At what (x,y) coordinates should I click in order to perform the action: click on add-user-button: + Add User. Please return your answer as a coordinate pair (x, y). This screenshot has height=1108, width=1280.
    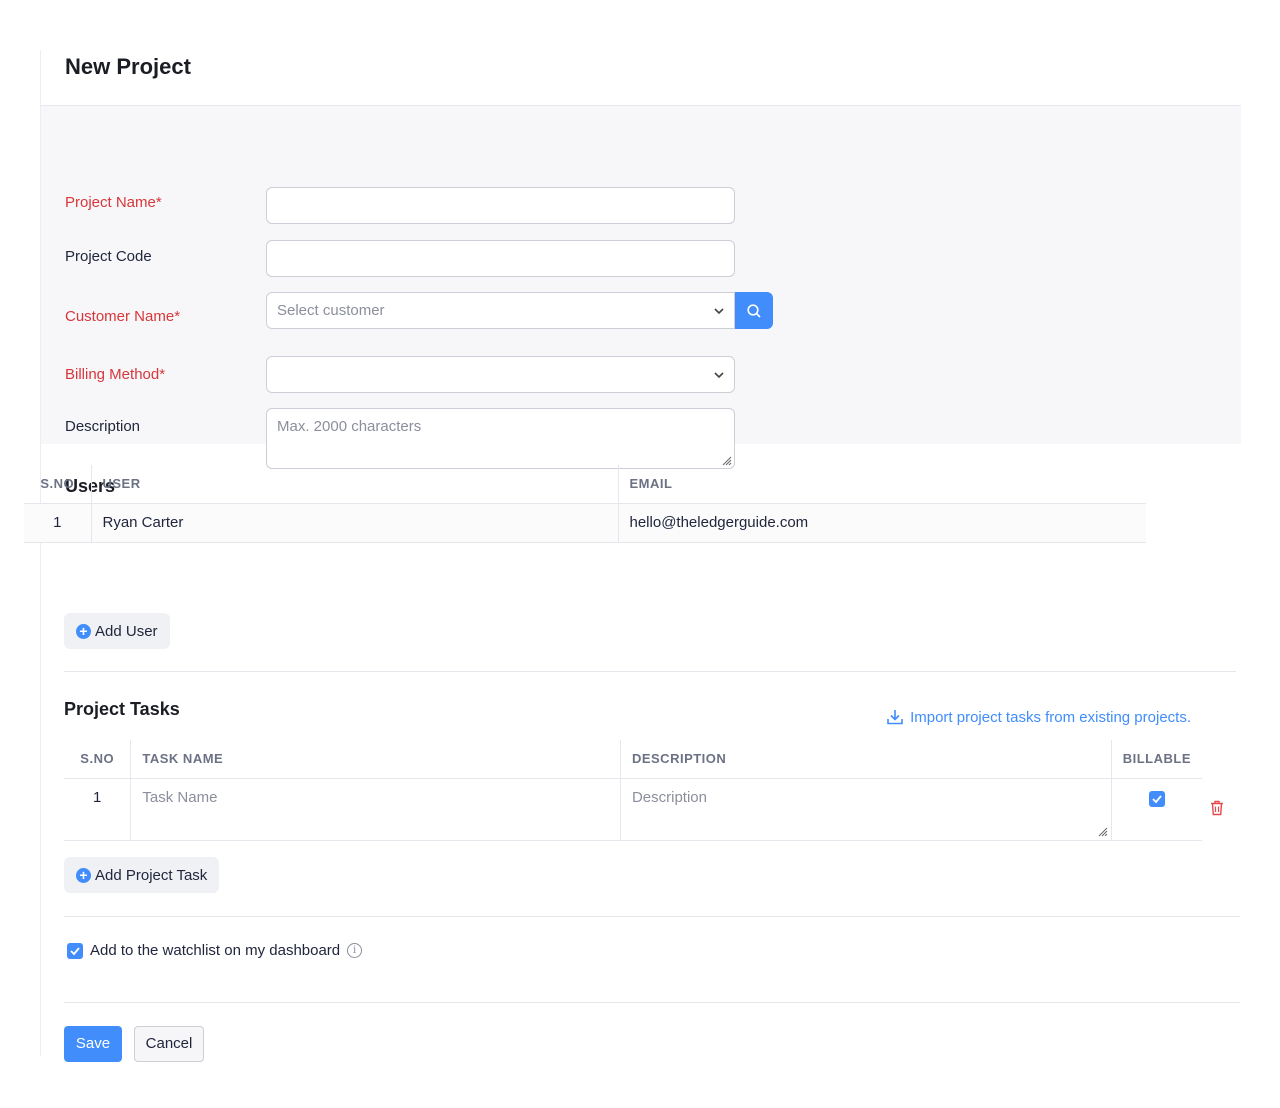
    Looking at the image, I should click on (117, 631).